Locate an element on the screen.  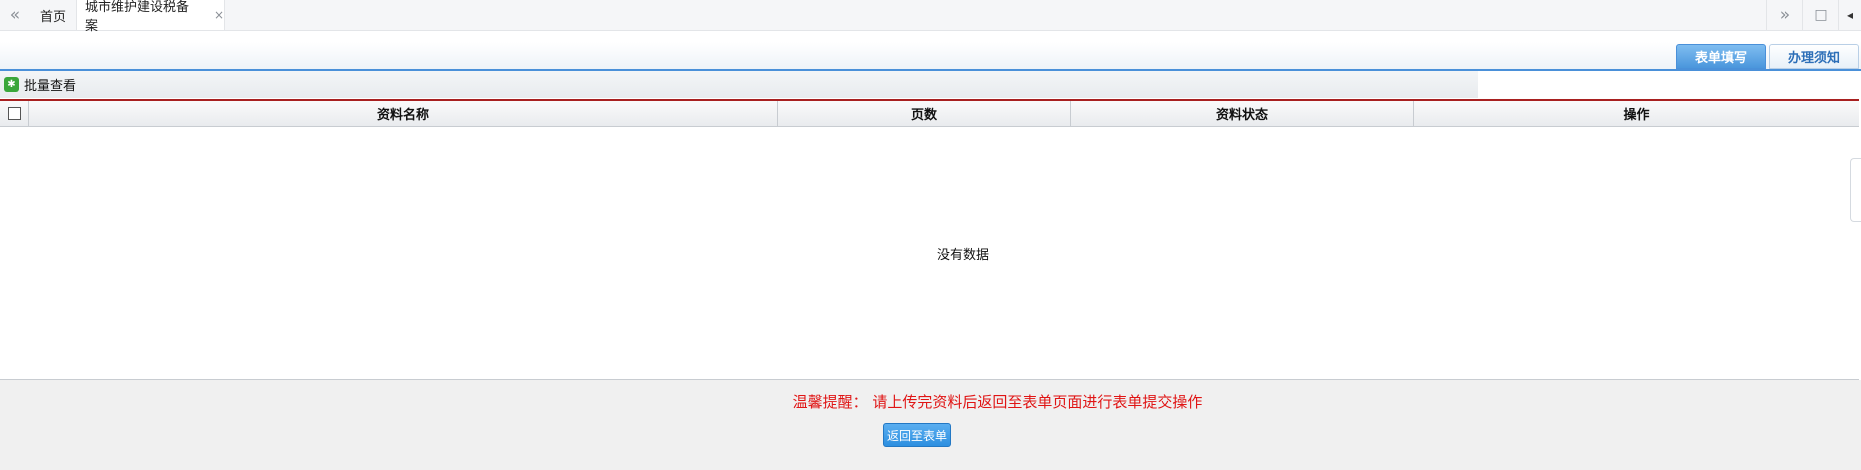
select-all-cell is located at coordinates (14, 113).